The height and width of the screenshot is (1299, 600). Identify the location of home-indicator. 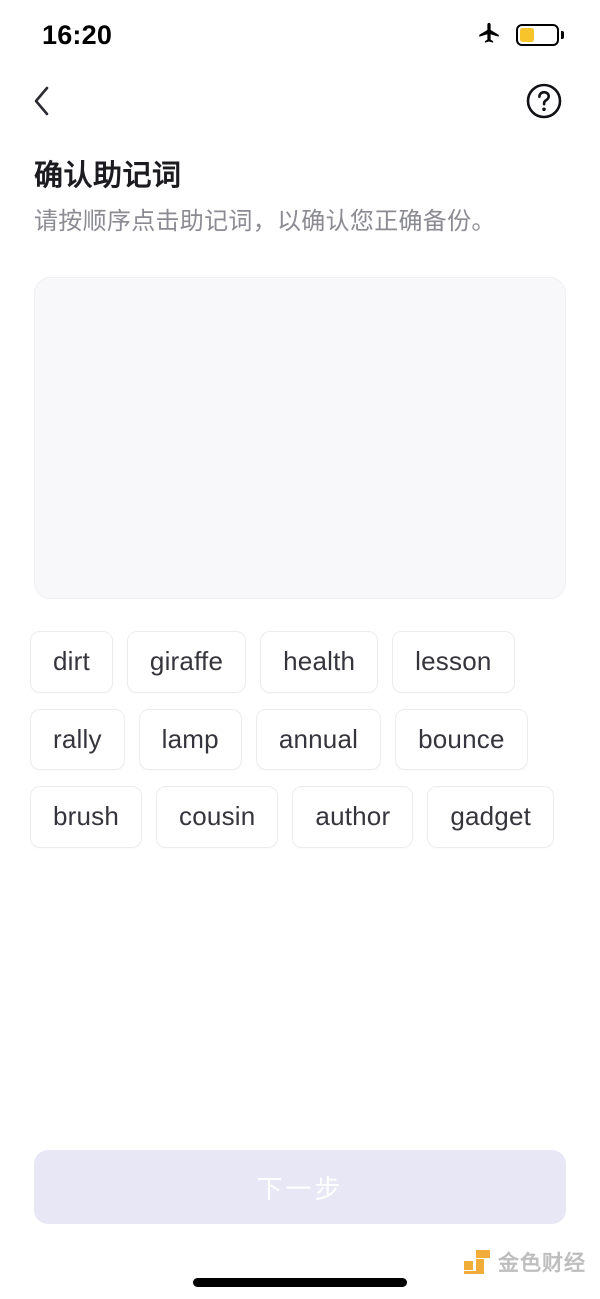
(300, 1282).